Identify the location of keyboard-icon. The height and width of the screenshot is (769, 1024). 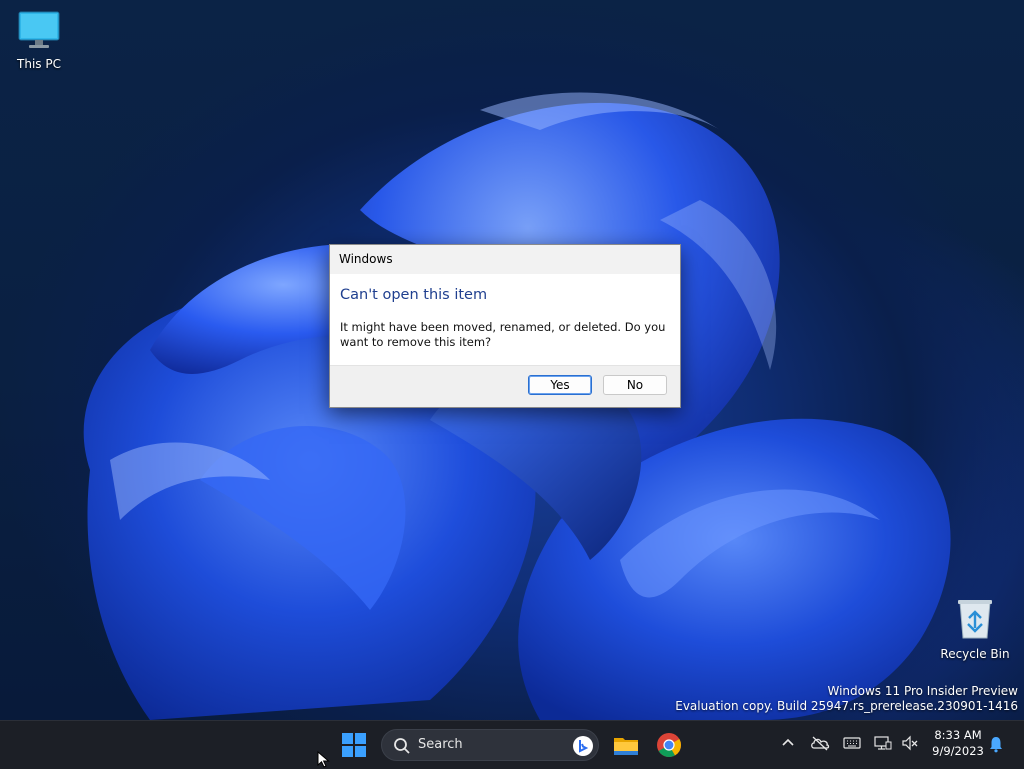
(852, 743).